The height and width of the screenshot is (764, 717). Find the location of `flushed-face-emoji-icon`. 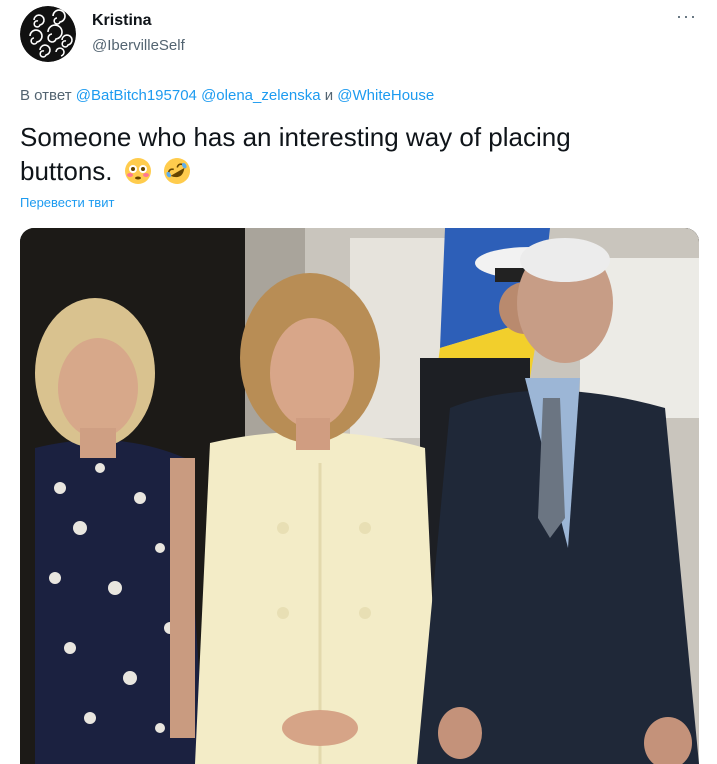

flushed-face-emoji-icon is located at coordinates (137, 171).